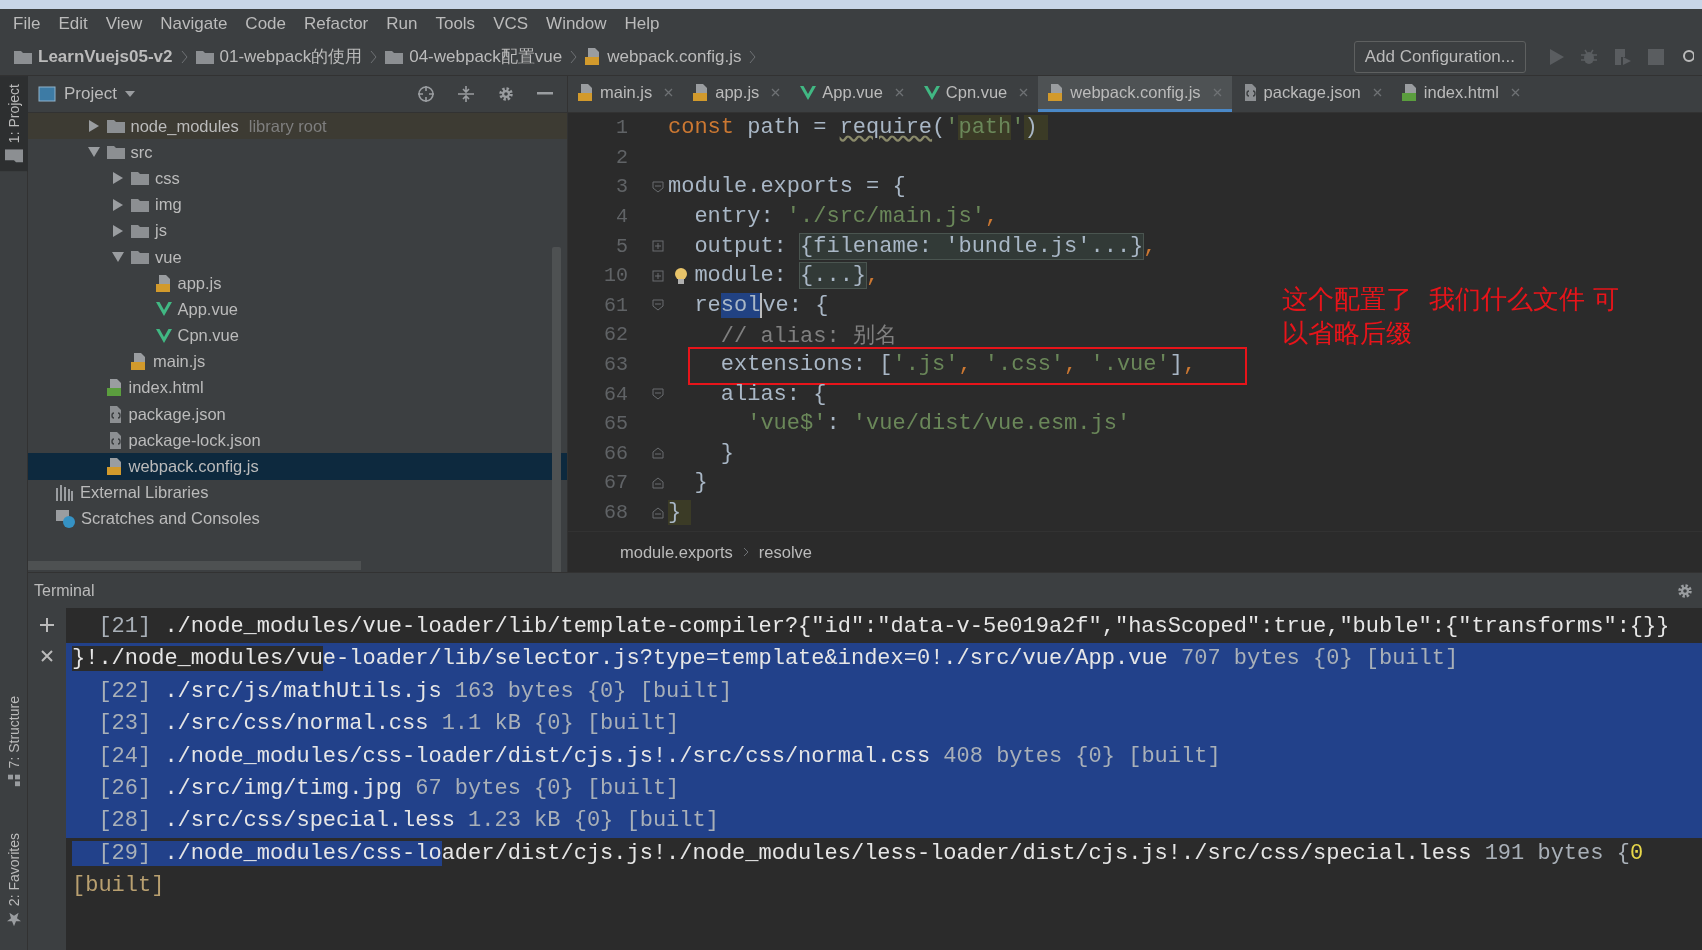 This screenshot has width=1702, height=950. What do you see at coordinates (93, 56) in the screenshot?
I see `path-crumb: LearnVuejs05-v2` at bounding box center [93, 56].